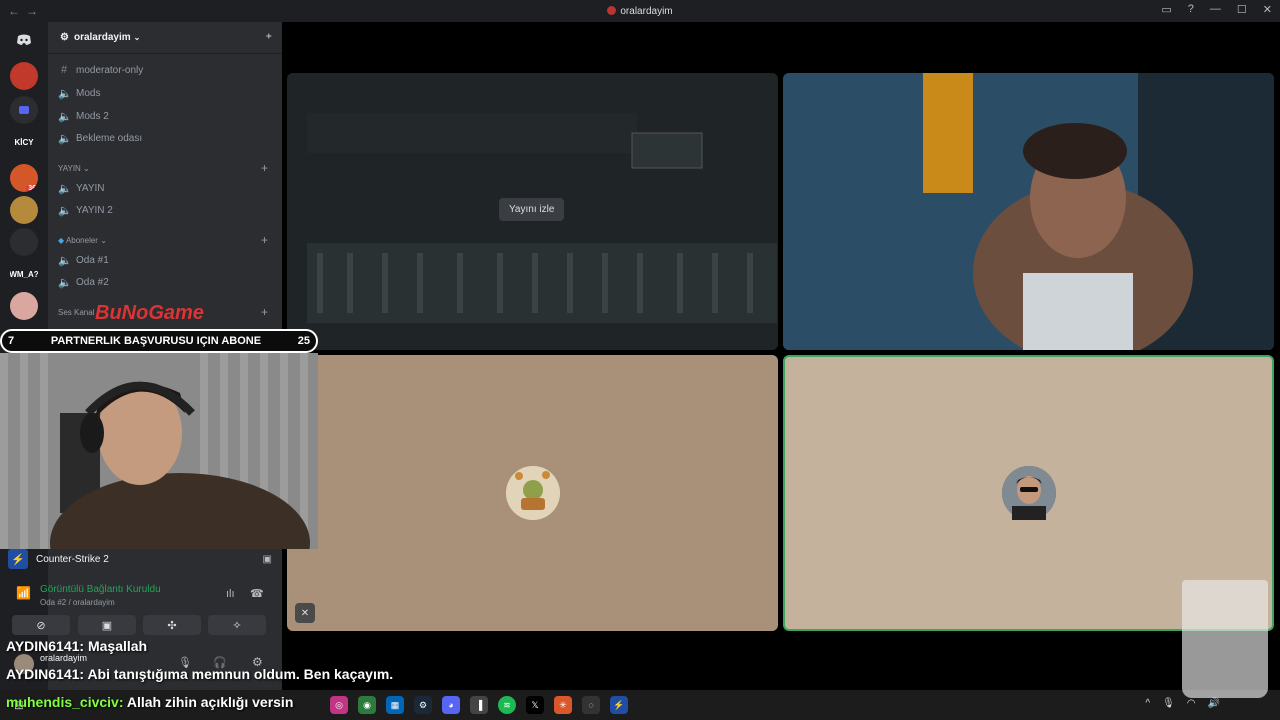 The width and height of the screenshot is (1280, 720). I want to click on hash-icon: #, so click(64, 70).